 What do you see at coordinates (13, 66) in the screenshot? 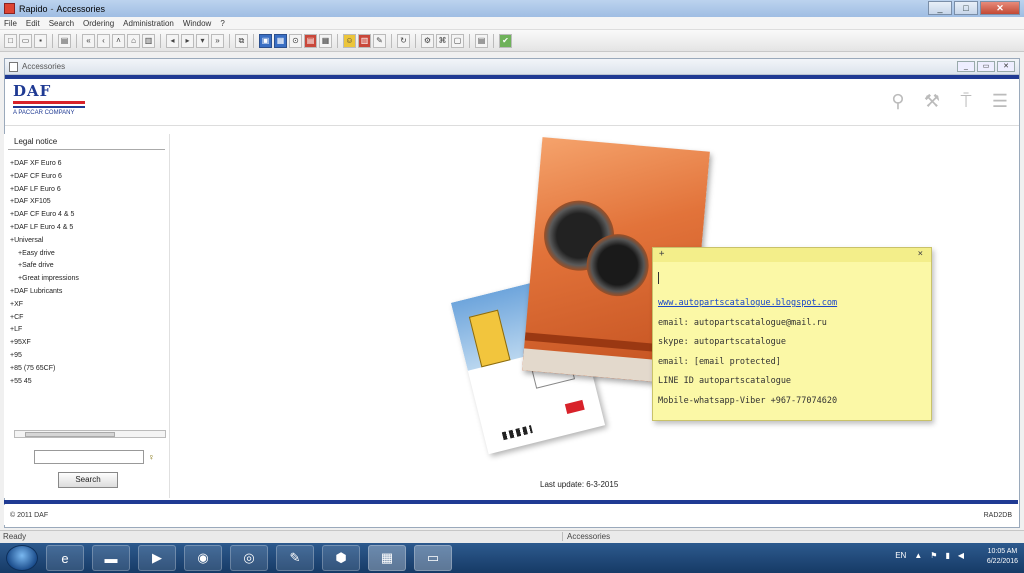
I see `document-icon` at bounding box center [13, 66].